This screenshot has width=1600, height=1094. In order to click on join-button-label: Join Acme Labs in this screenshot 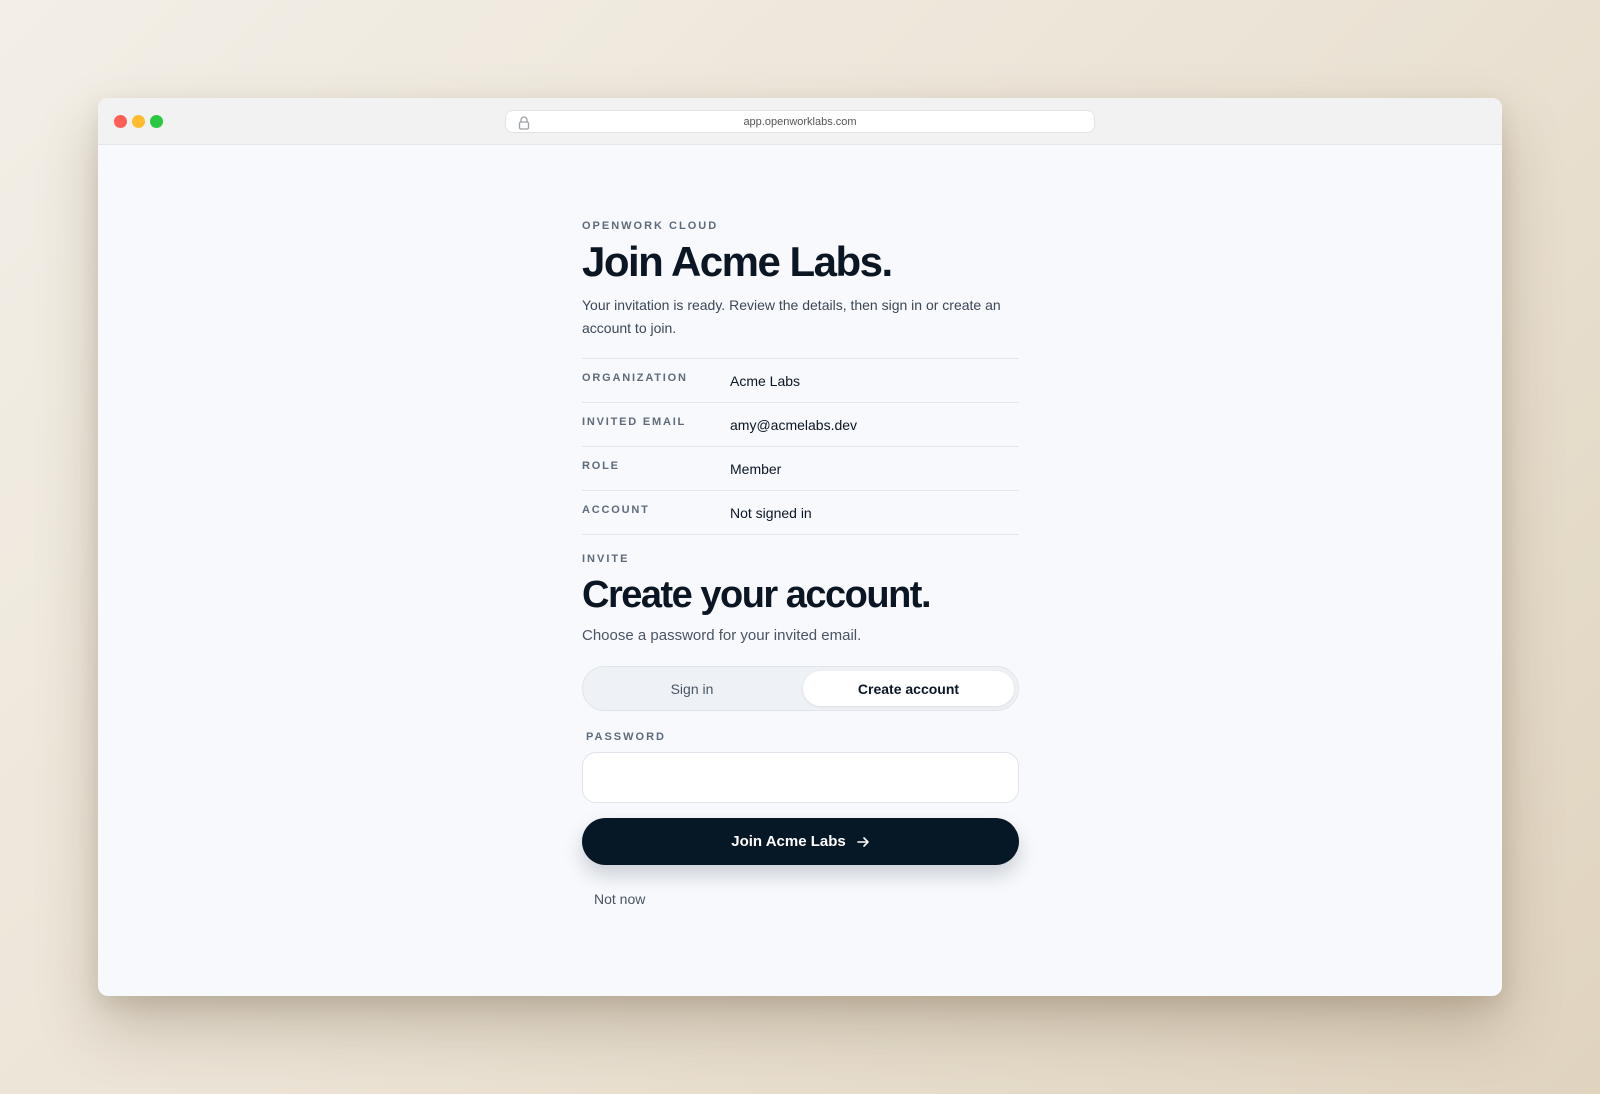, I will do `click(788, 841)`.